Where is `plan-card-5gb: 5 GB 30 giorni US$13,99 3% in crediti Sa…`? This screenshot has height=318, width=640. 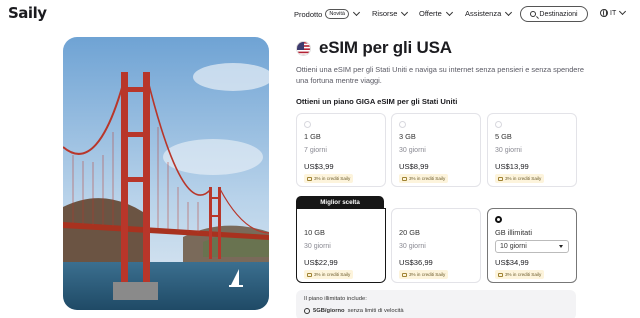 plan-card-5gb: 5 GB 30 giorni US$13,99 3% in crediti Sa… is located at coordinates (532, 150).